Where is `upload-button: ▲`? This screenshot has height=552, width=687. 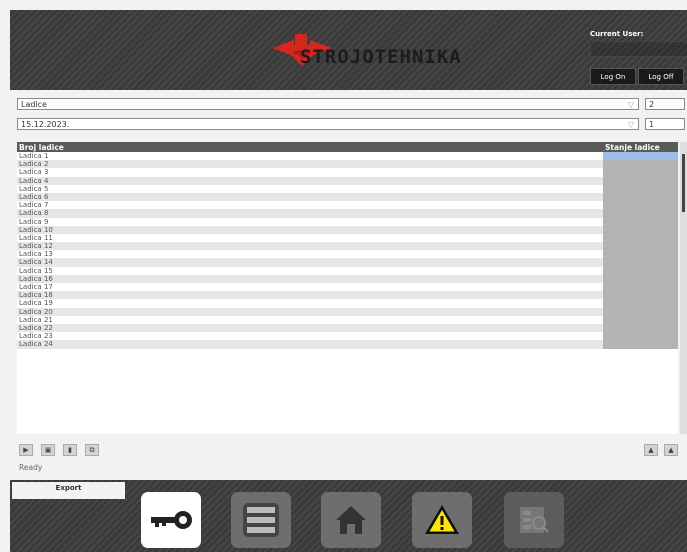 upload-button: ▲ is located at coordinates (651, 450).